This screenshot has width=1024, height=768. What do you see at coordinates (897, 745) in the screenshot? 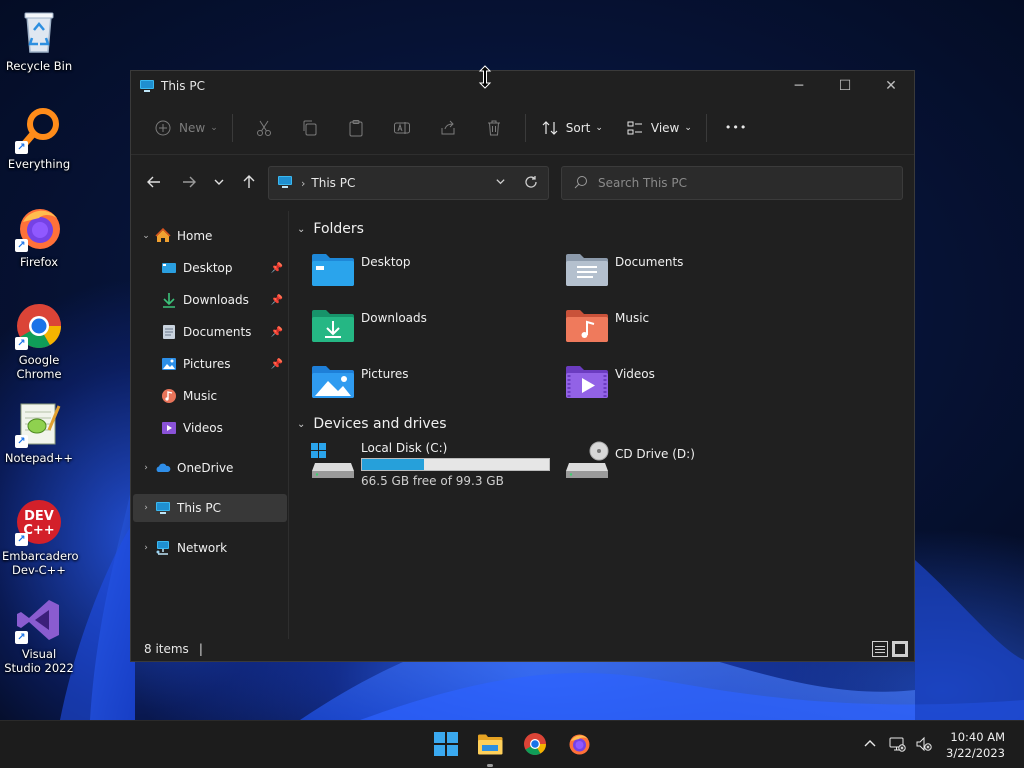
I see `network-status-button` at bounding box center [897, 745].